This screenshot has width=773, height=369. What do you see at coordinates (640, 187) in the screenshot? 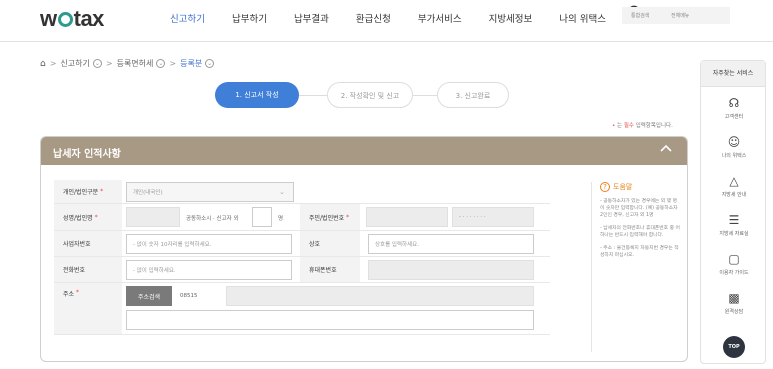
I see `help-title: ? 도움말` at bounding box center [640, 187].